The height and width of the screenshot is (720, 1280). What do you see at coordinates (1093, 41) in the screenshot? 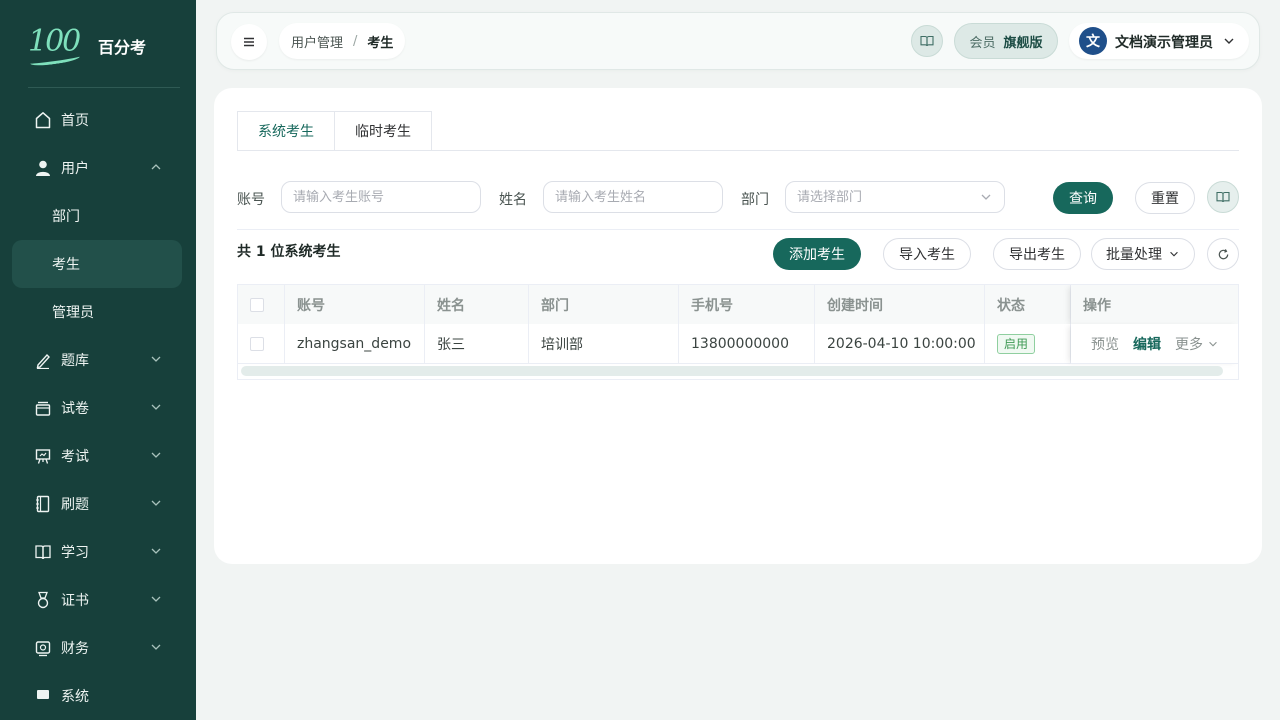
I see `avatar: 文` at bounding box center [1093, 41].